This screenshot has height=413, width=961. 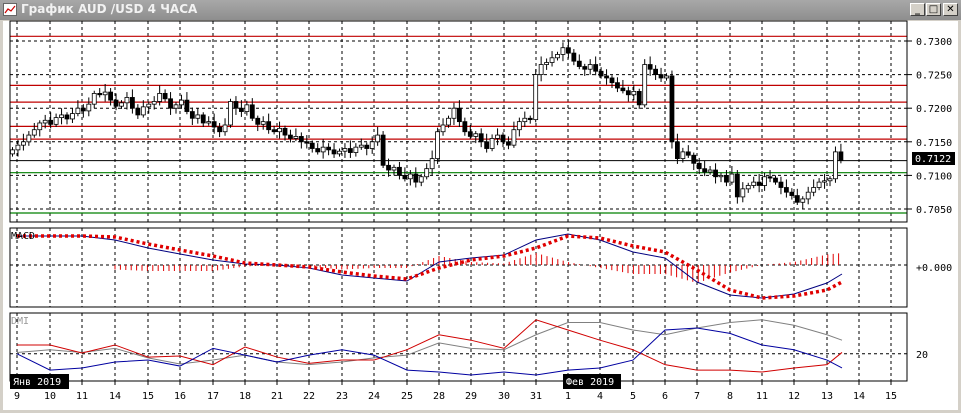 I want to click on price-label: 0.7300, so click(x=934, y=42).